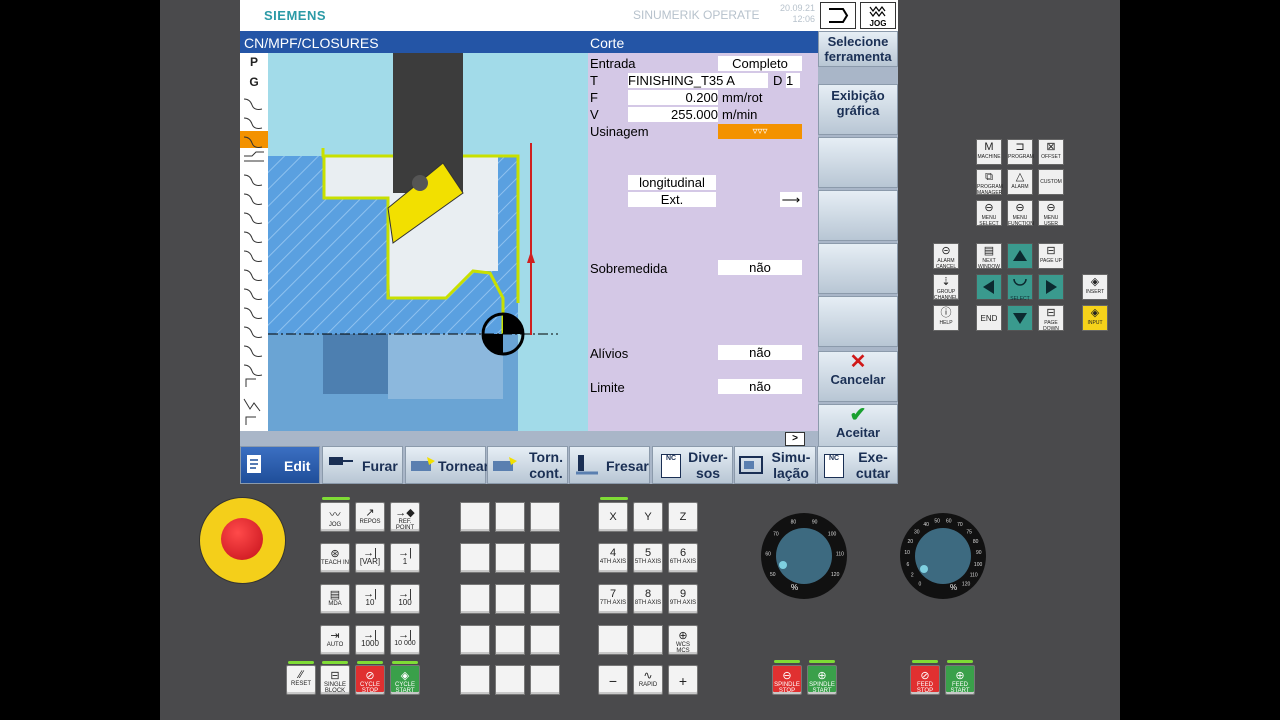 This screenshot has height=720, width=1280. I want to click on increment-1-key: →| 1, so click(405, 558).